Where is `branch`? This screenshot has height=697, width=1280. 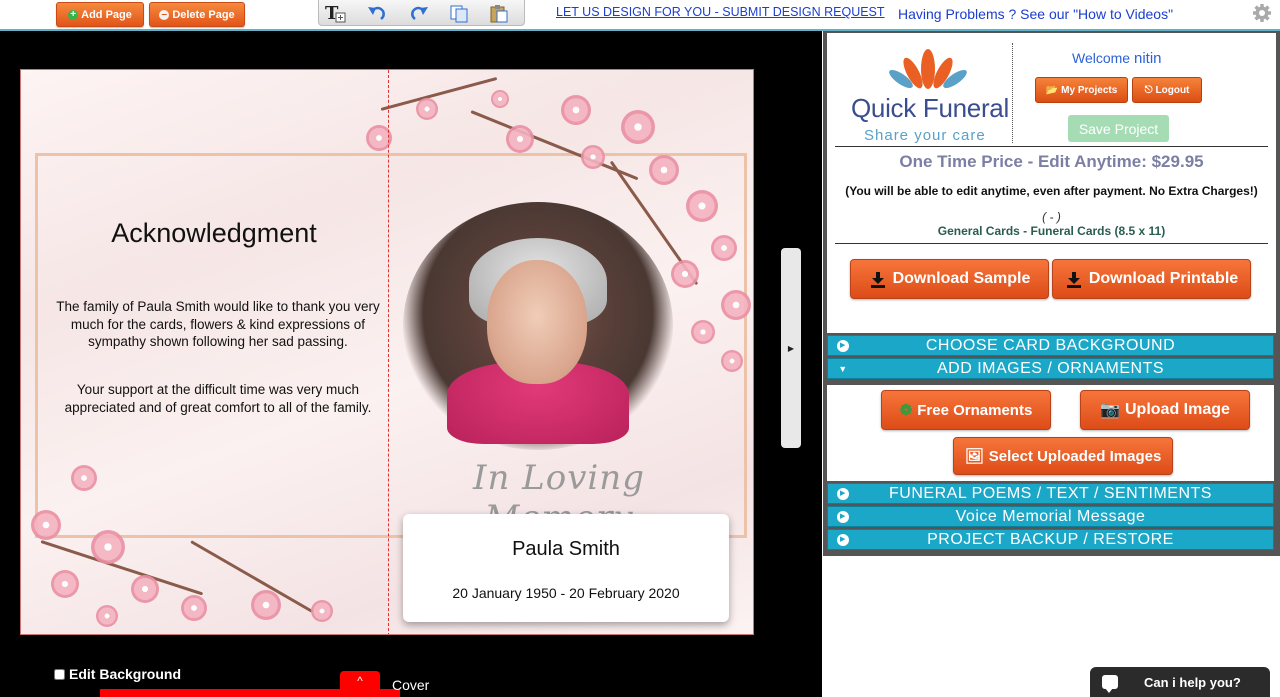
branch is located at coordinates (439, 93).